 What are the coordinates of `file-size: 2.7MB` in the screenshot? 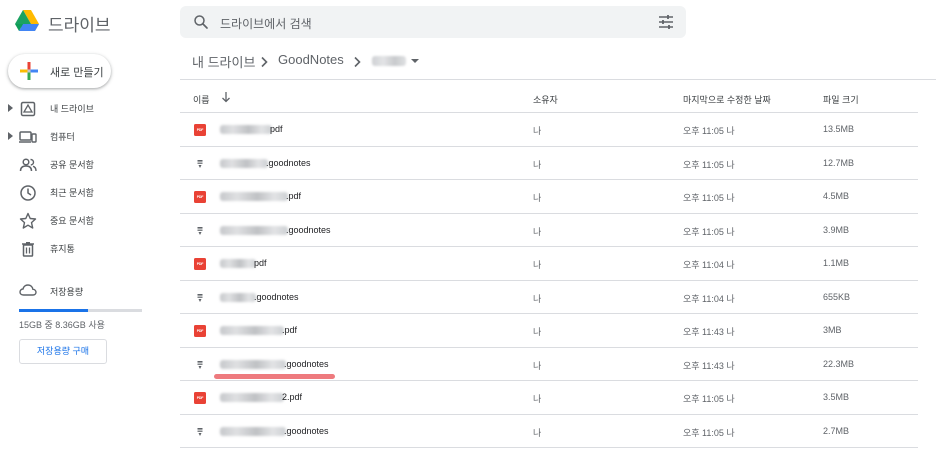 It's located at (836, 430).